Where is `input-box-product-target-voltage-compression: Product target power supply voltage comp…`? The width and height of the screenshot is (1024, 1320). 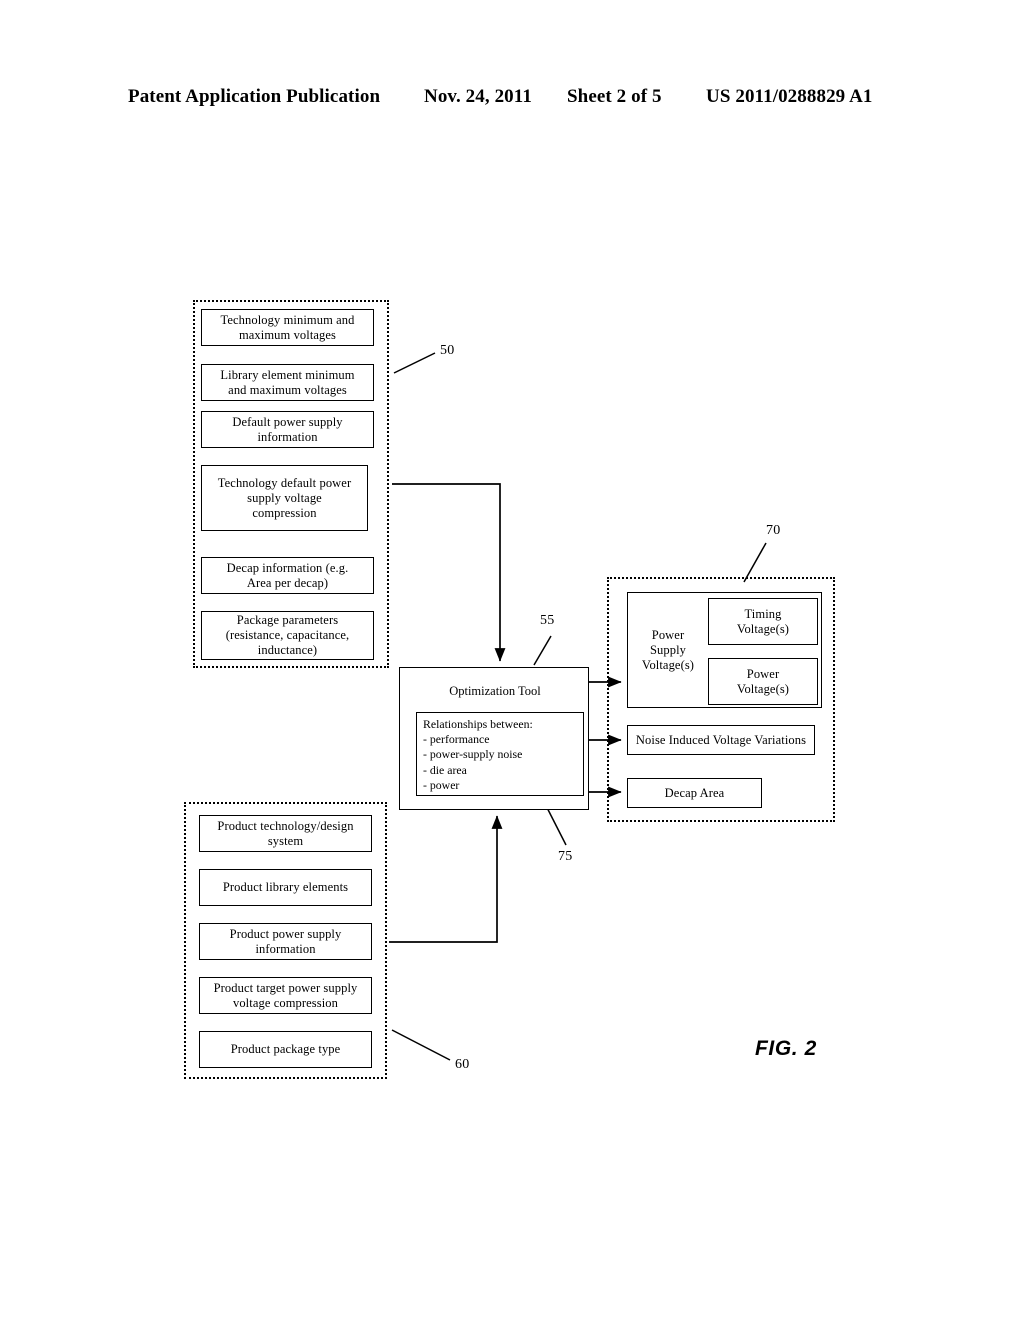 input-box-product-target-voltage-compression: Product target power supply voltage comp… is located at coordinates (285, 995).